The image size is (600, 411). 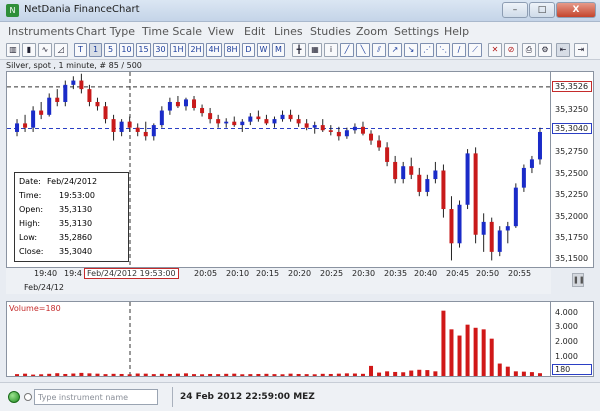 I want to click on timescale-2h-button: 2H, so click(x=196, y=50).